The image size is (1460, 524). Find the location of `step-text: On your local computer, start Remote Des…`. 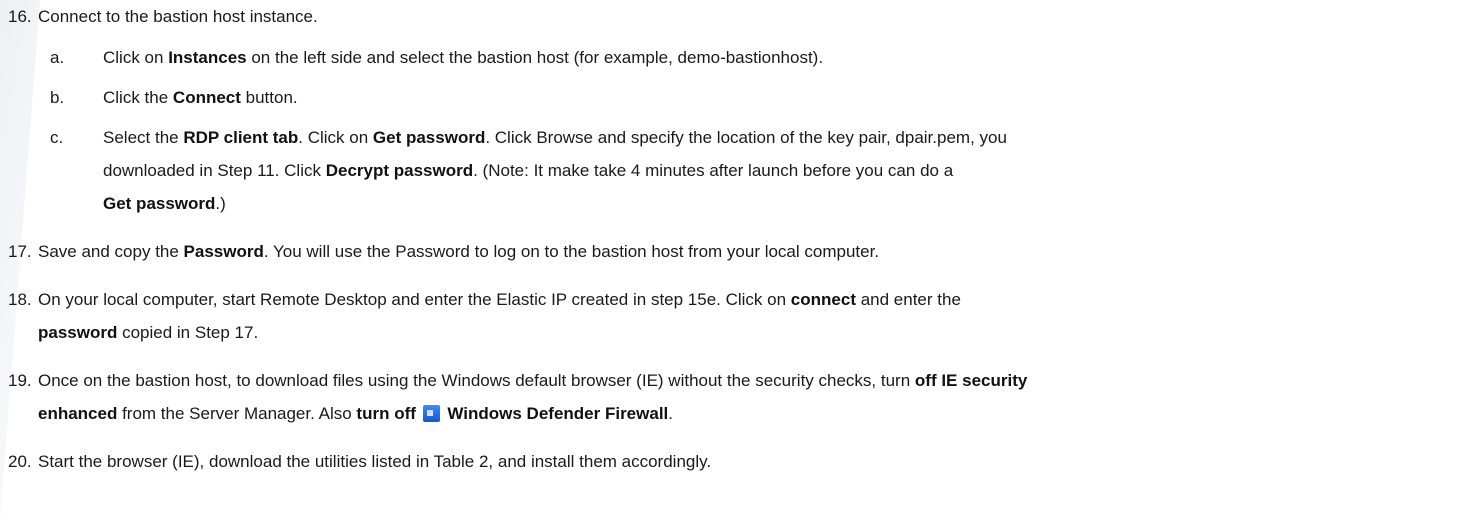

step-text: On your local computer, start Remote Des… is located at coordinates (499, 299).